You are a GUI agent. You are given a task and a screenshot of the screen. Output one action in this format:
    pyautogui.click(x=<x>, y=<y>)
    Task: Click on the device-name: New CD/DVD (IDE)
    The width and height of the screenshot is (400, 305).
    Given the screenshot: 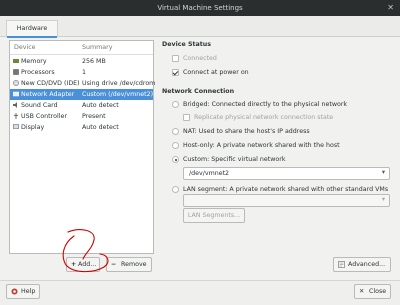 What is the action you would take?
    pyautogui.click(x=50, y=83)
    